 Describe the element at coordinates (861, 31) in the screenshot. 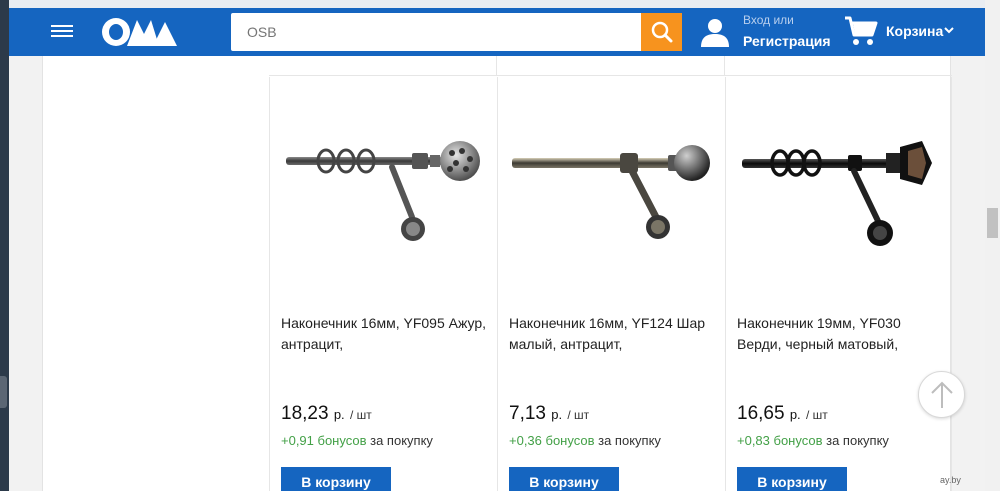

I see `cart-icon` at that location.